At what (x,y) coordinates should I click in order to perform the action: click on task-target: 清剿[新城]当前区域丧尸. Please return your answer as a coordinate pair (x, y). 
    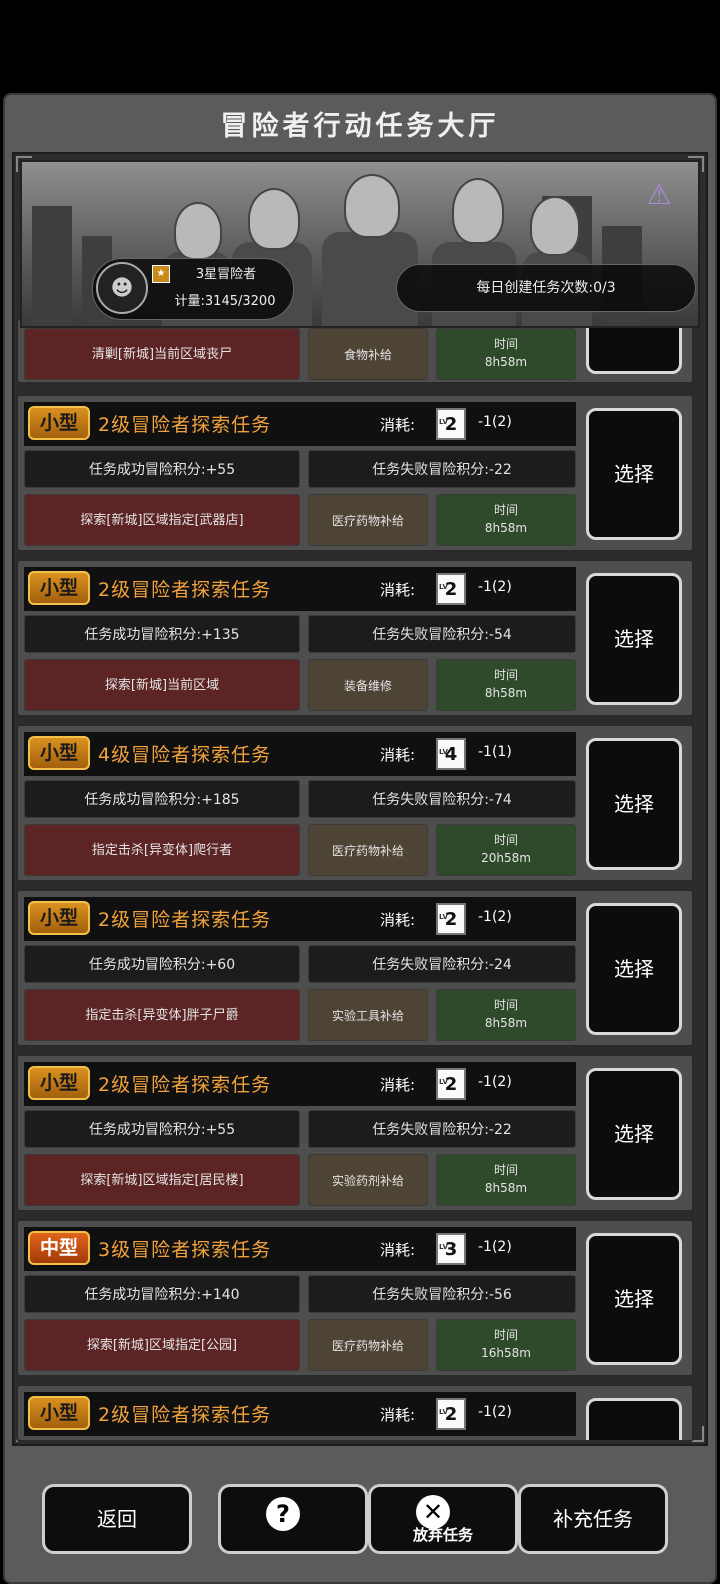
    Looking at the image, I should click on (162, 354).